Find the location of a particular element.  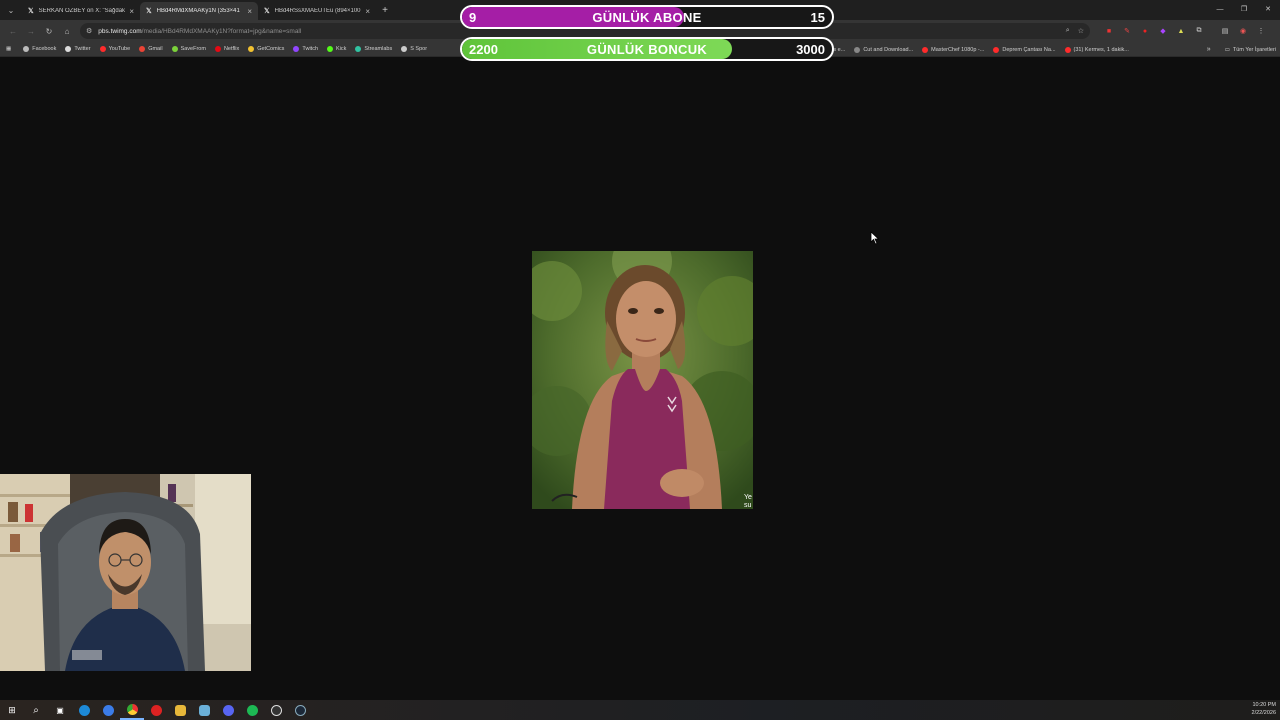

chrome-icon is located at coordinates (132, 710).